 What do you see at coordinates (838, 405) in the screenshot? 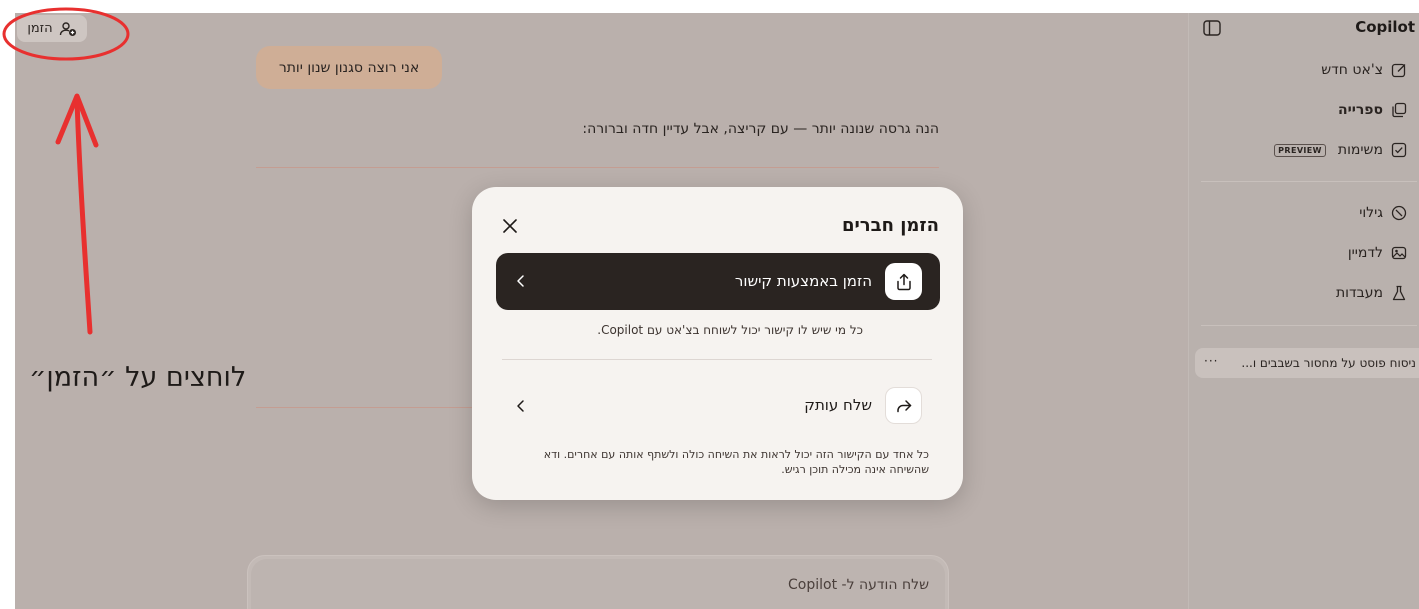
I see `send-copy-label: שלח עותק` at bounding box center [838, 405].